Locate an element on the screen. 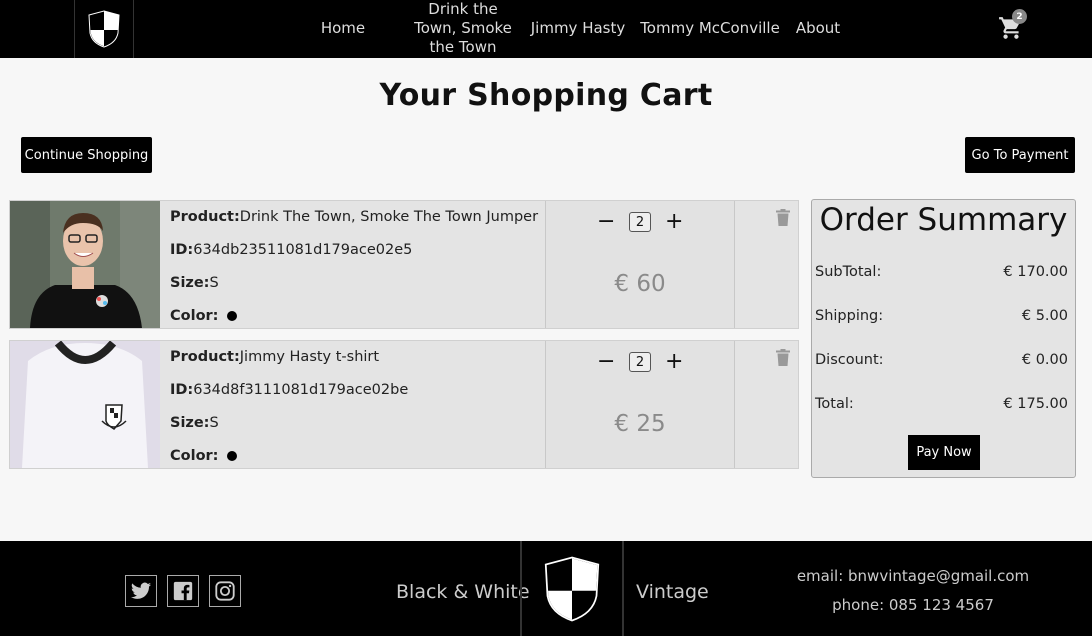 The width and height of the screenshot is (1092, 636). nav-link-jimmy-hasty: Jimmy Hasty is located at coordinates (578, 28).